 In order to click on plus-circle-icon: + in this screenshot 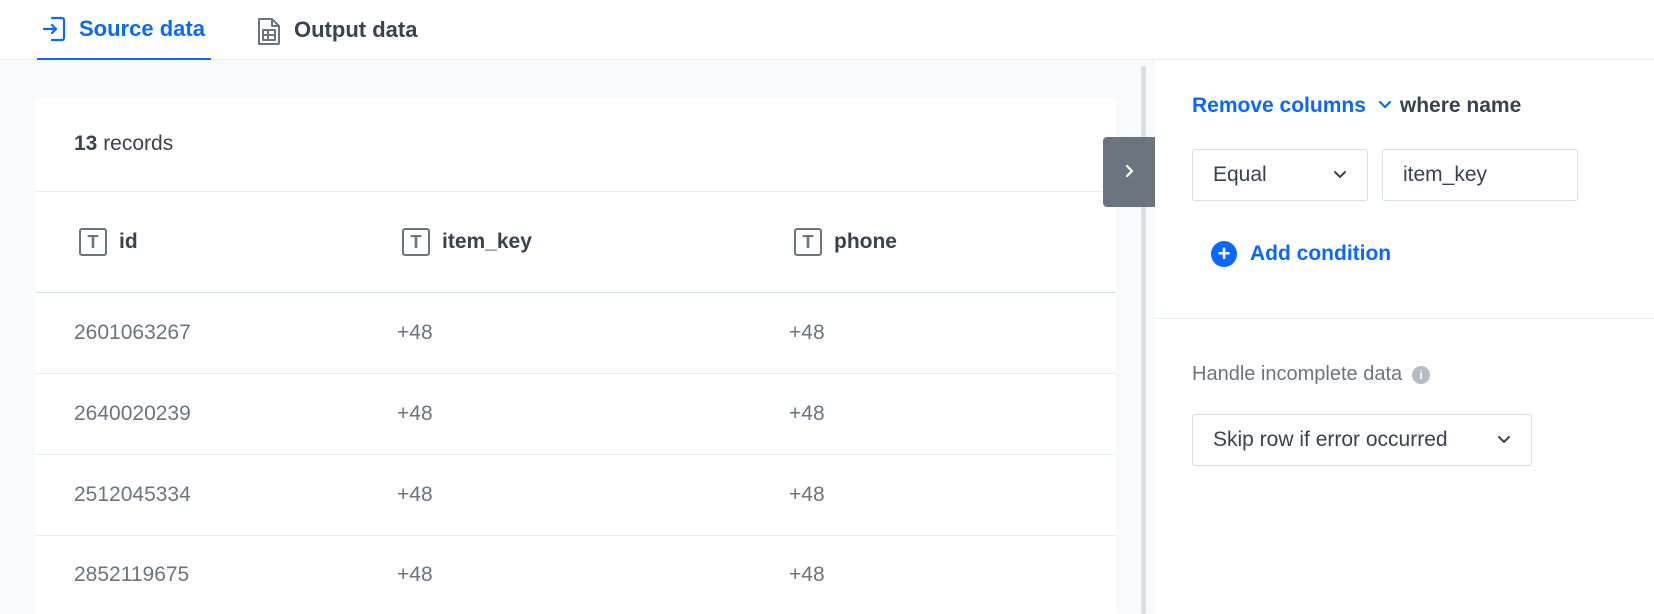, I will do `click(1224, 254)`.